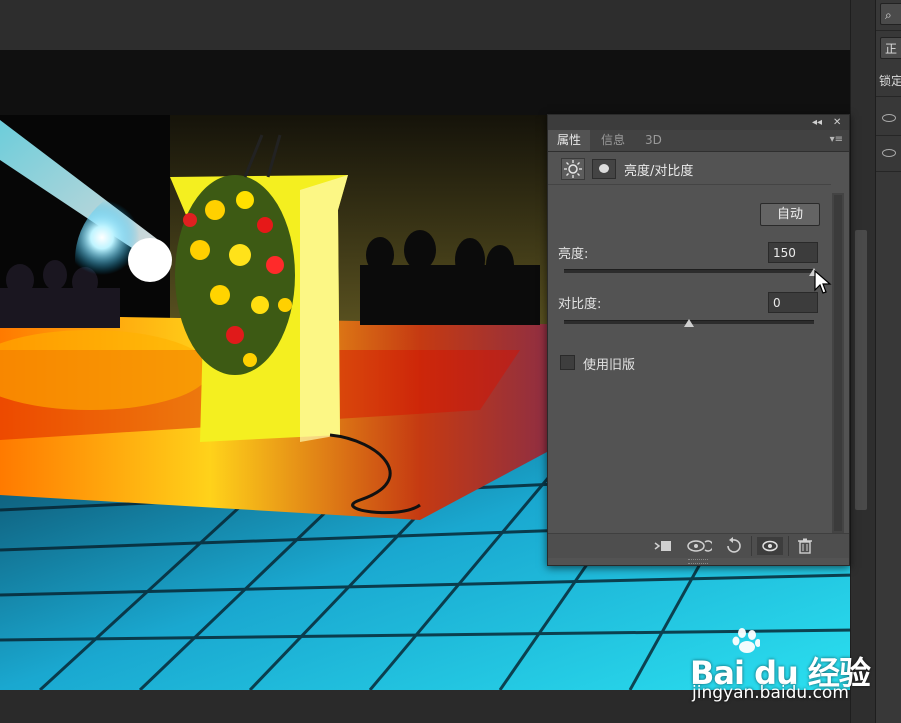  Describe the element at coordinates (793, 252) in the screenshot. I see `brightness-input: 150` at that location.